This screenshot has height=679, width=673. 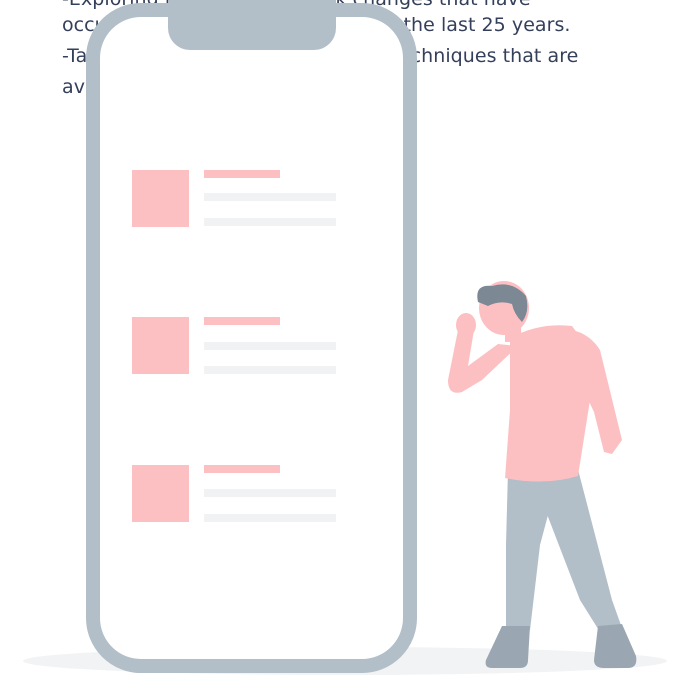 What do you see at coordinates (533, 550) in the screenshot?
I see `person-front-leg` at bounding box center [533, 550].